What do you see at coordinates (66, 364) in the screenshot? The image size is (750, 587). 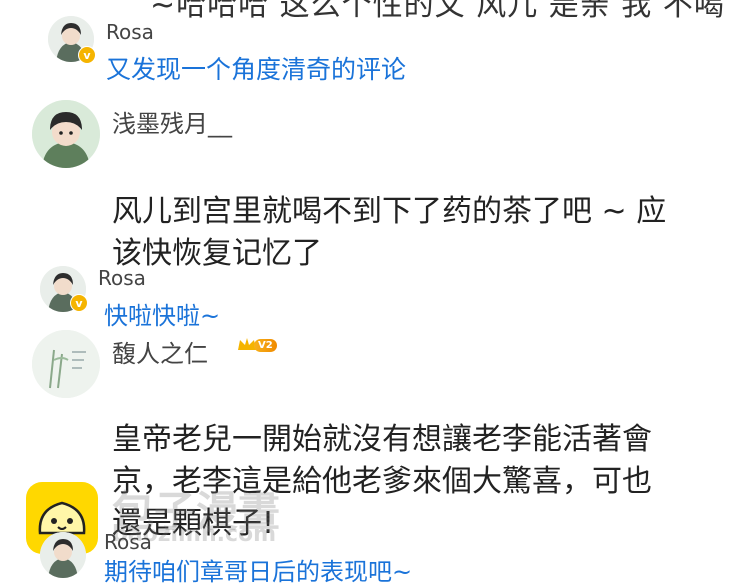 I see `user-avatar-furen` at bounding box center [66, 364].